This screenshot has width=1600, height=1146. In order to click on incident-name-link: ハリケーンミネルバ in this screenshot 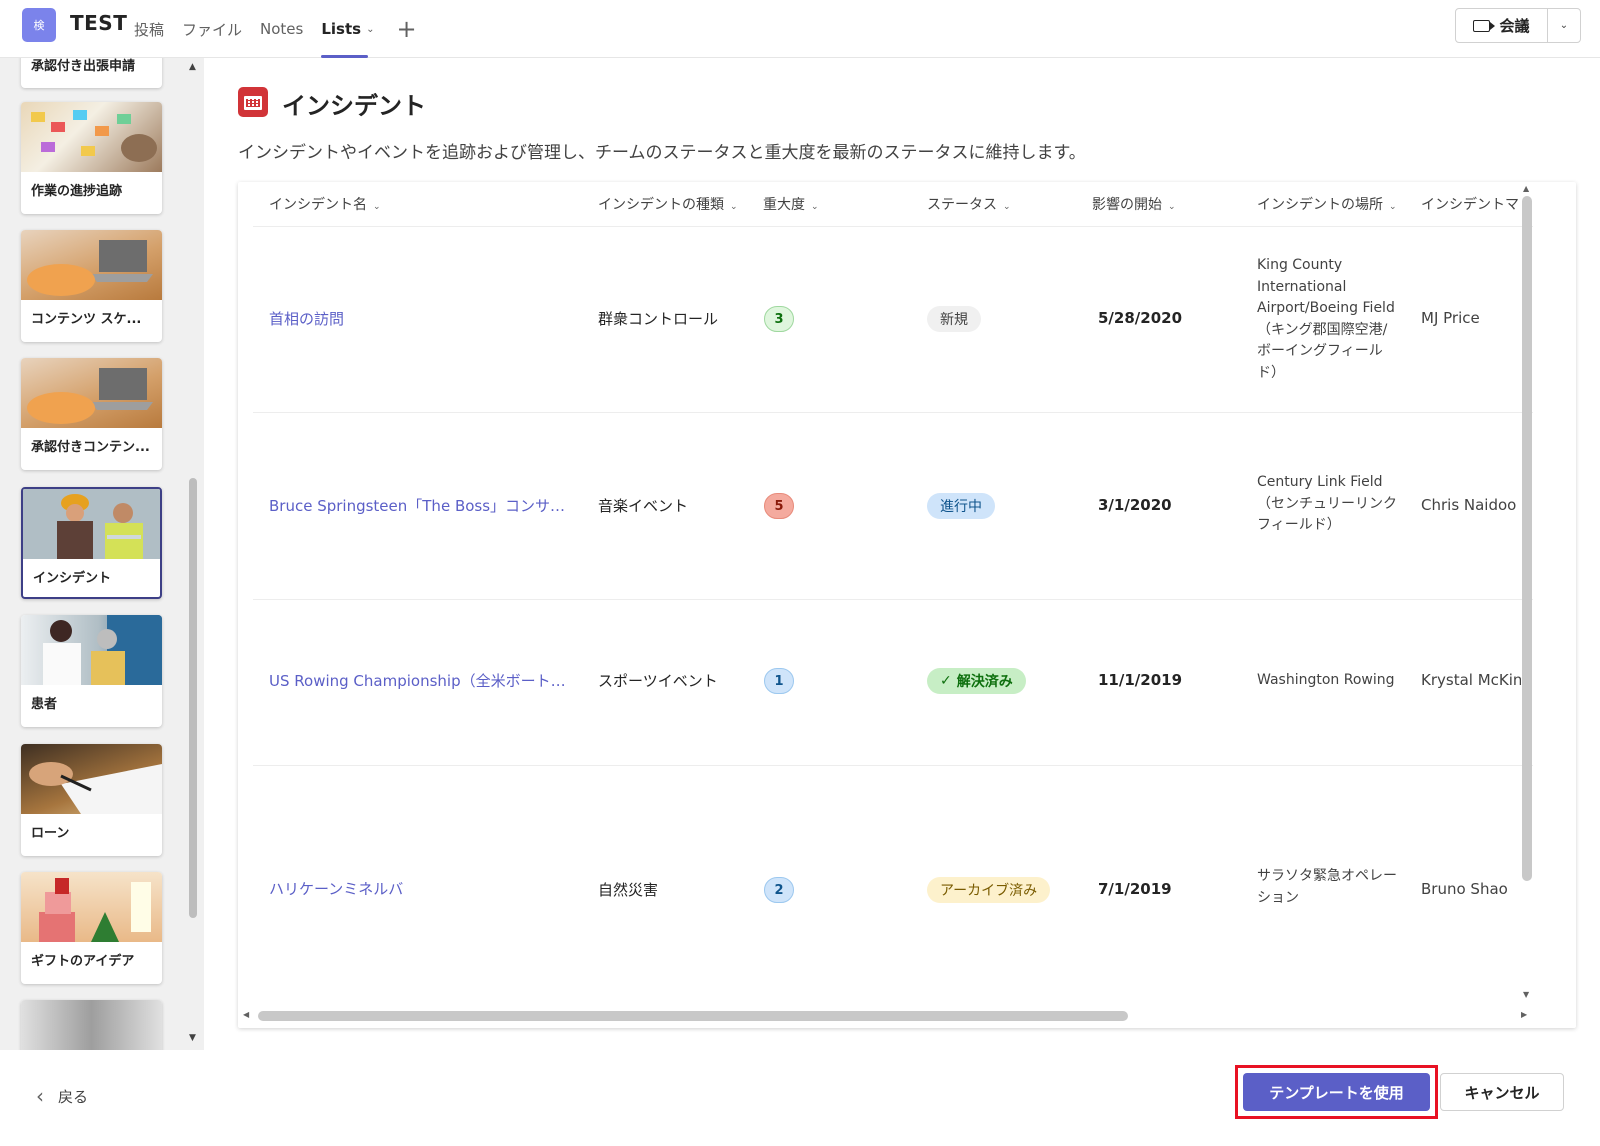, I will do `click(419, 888)`.